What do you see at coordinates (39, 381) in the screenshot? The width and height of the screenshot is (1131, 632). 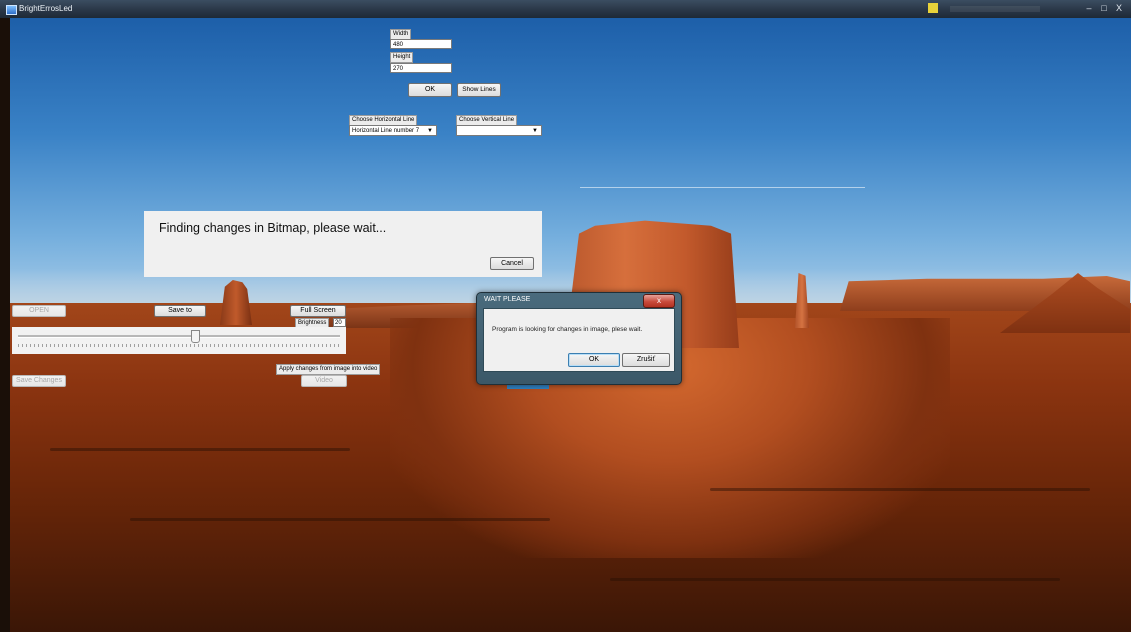 I see `save-changes-button: Save Changes` at bounding box center [39, 381].